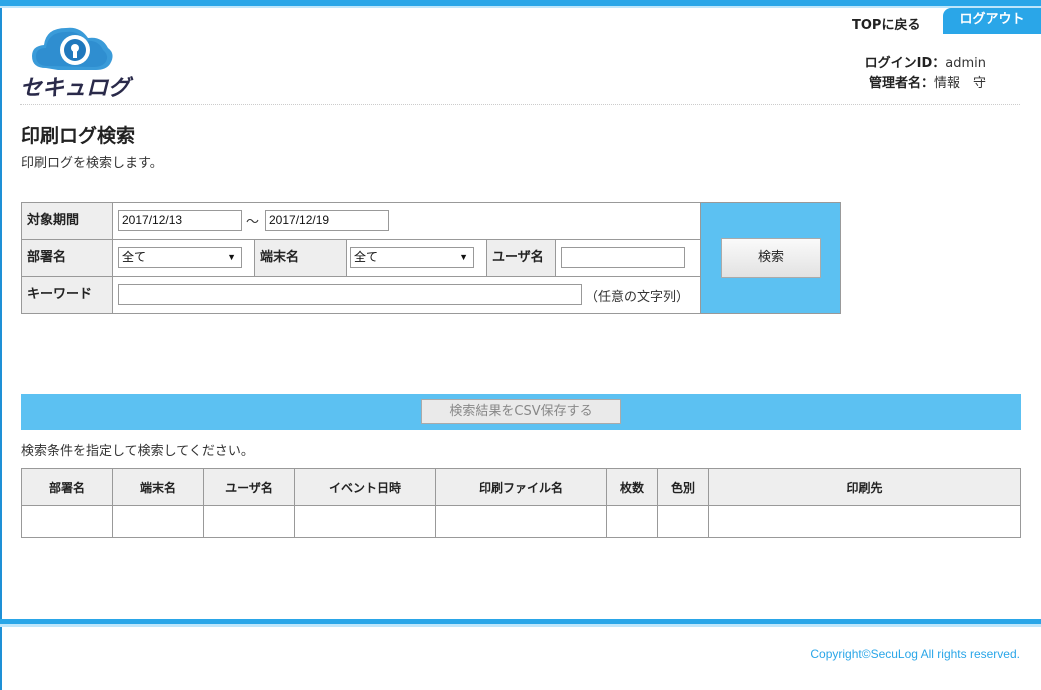  What do you see at coordinates (134, 257) in the screenshot?
I see `dept-select-value: 全て` at bounding box center [134, 257].